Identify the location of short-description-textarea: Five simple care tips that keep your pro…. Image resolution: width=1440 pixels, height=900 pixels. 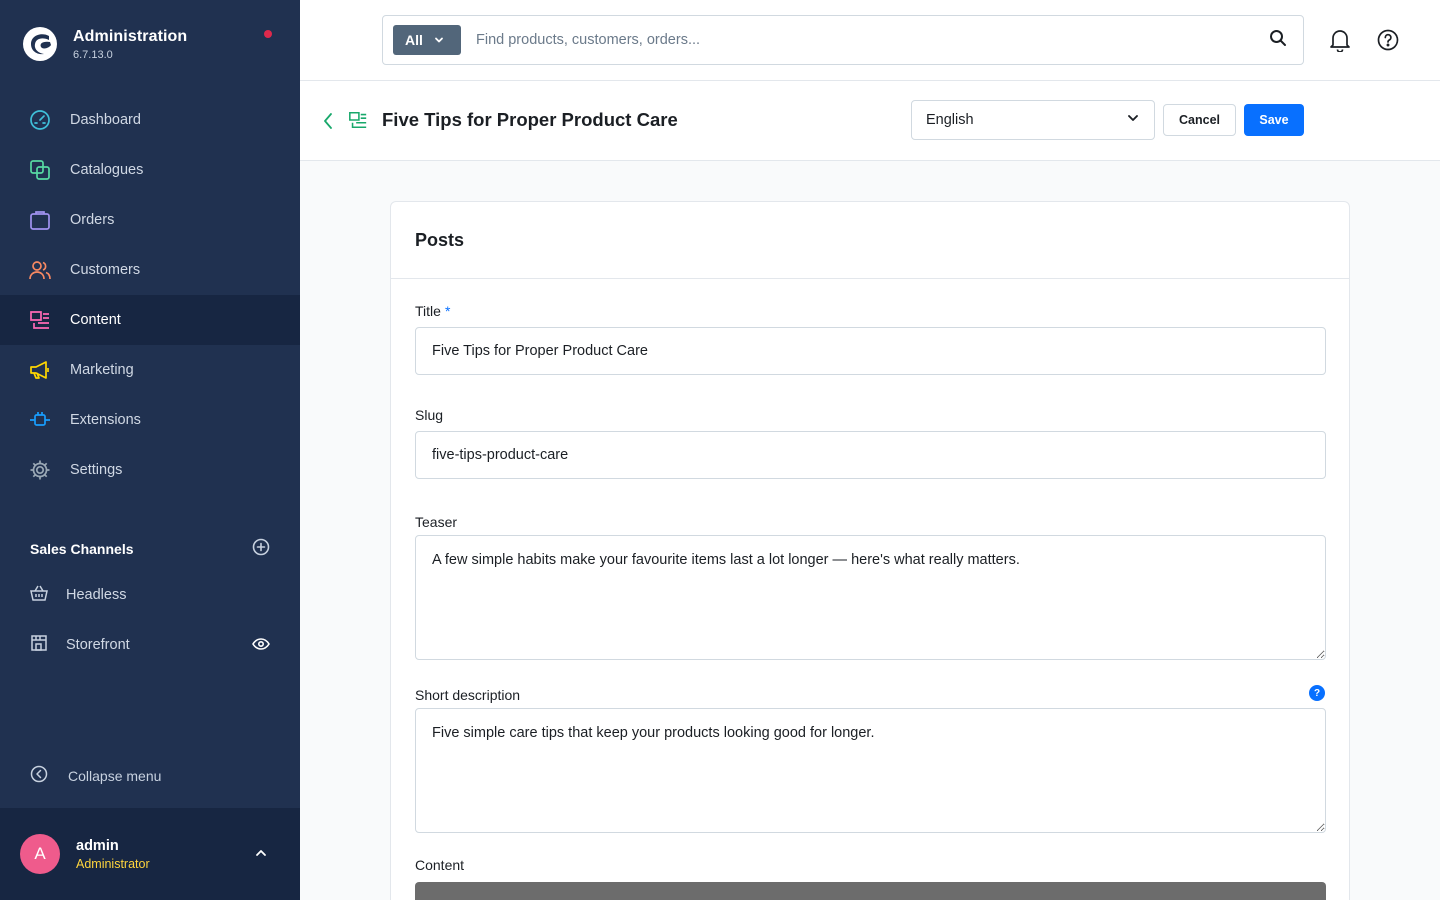
(870, 770).